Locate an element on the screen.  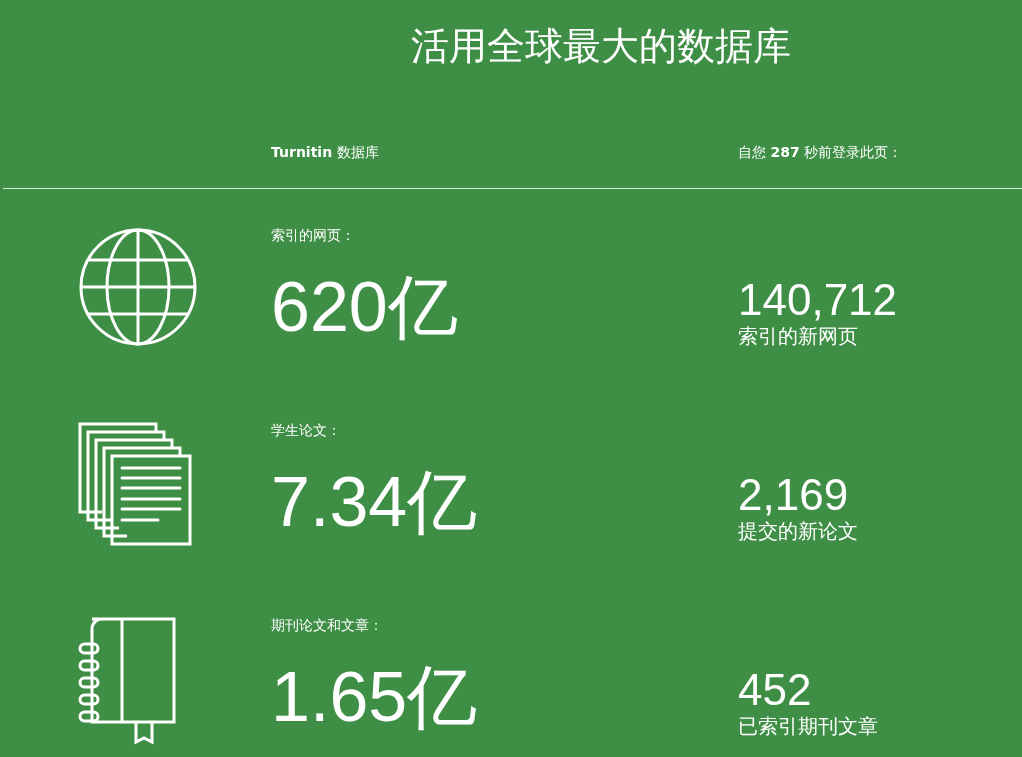
stat-value: 1.65亿 is located at coordinates (375, 697).